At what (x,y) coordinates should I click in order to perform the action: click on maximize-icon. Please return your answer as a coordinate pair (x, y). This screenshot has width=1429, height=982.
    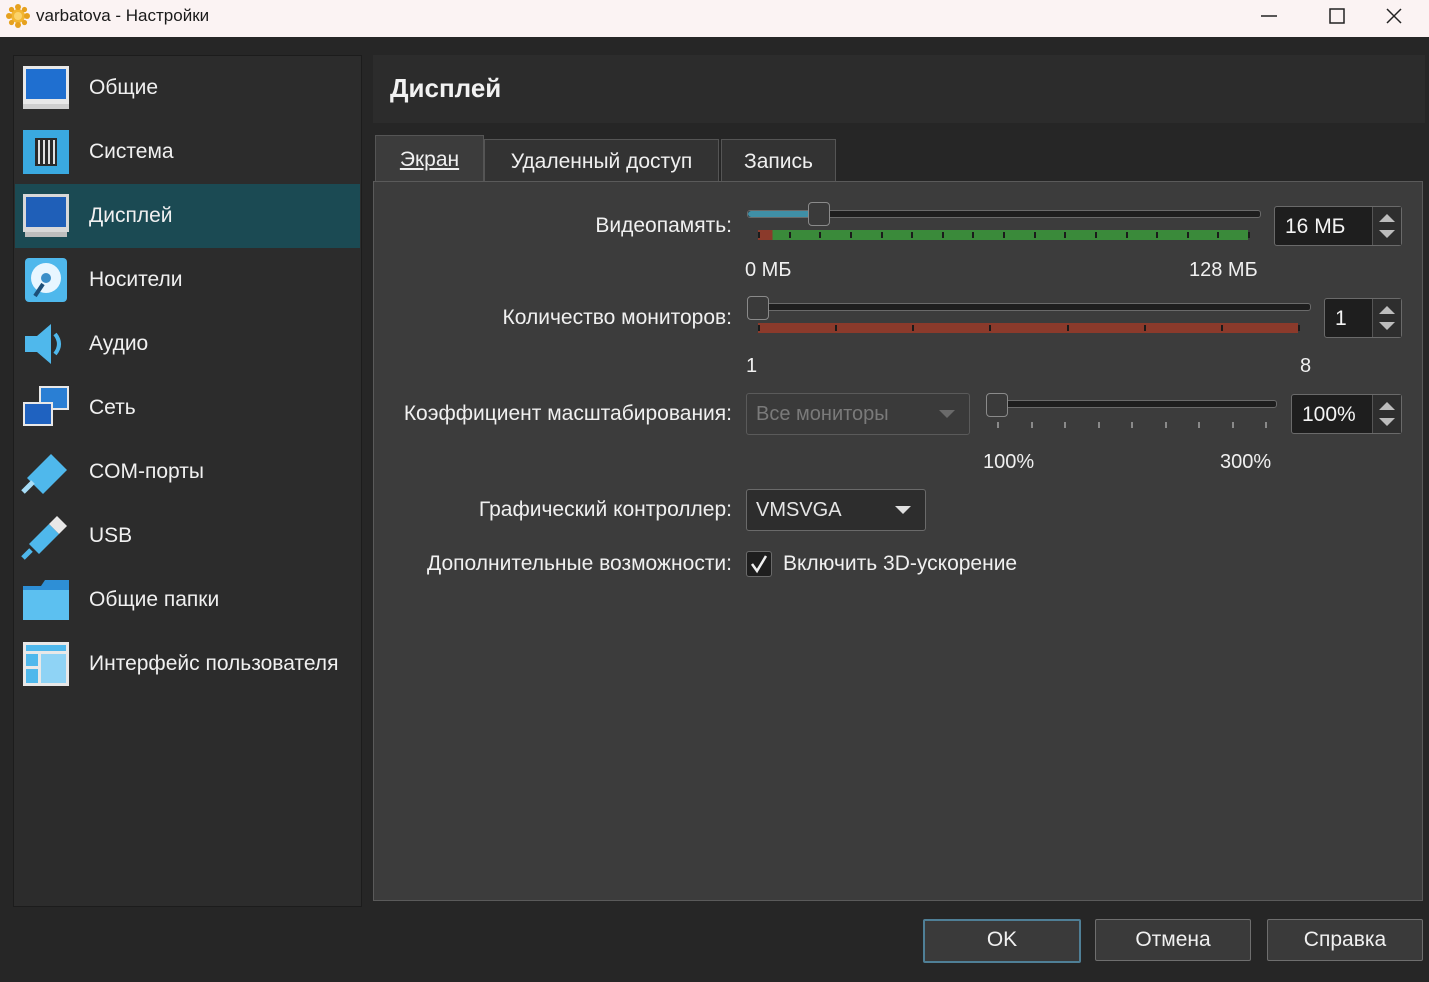
    Looking at the image, I should click on (1337, 16).